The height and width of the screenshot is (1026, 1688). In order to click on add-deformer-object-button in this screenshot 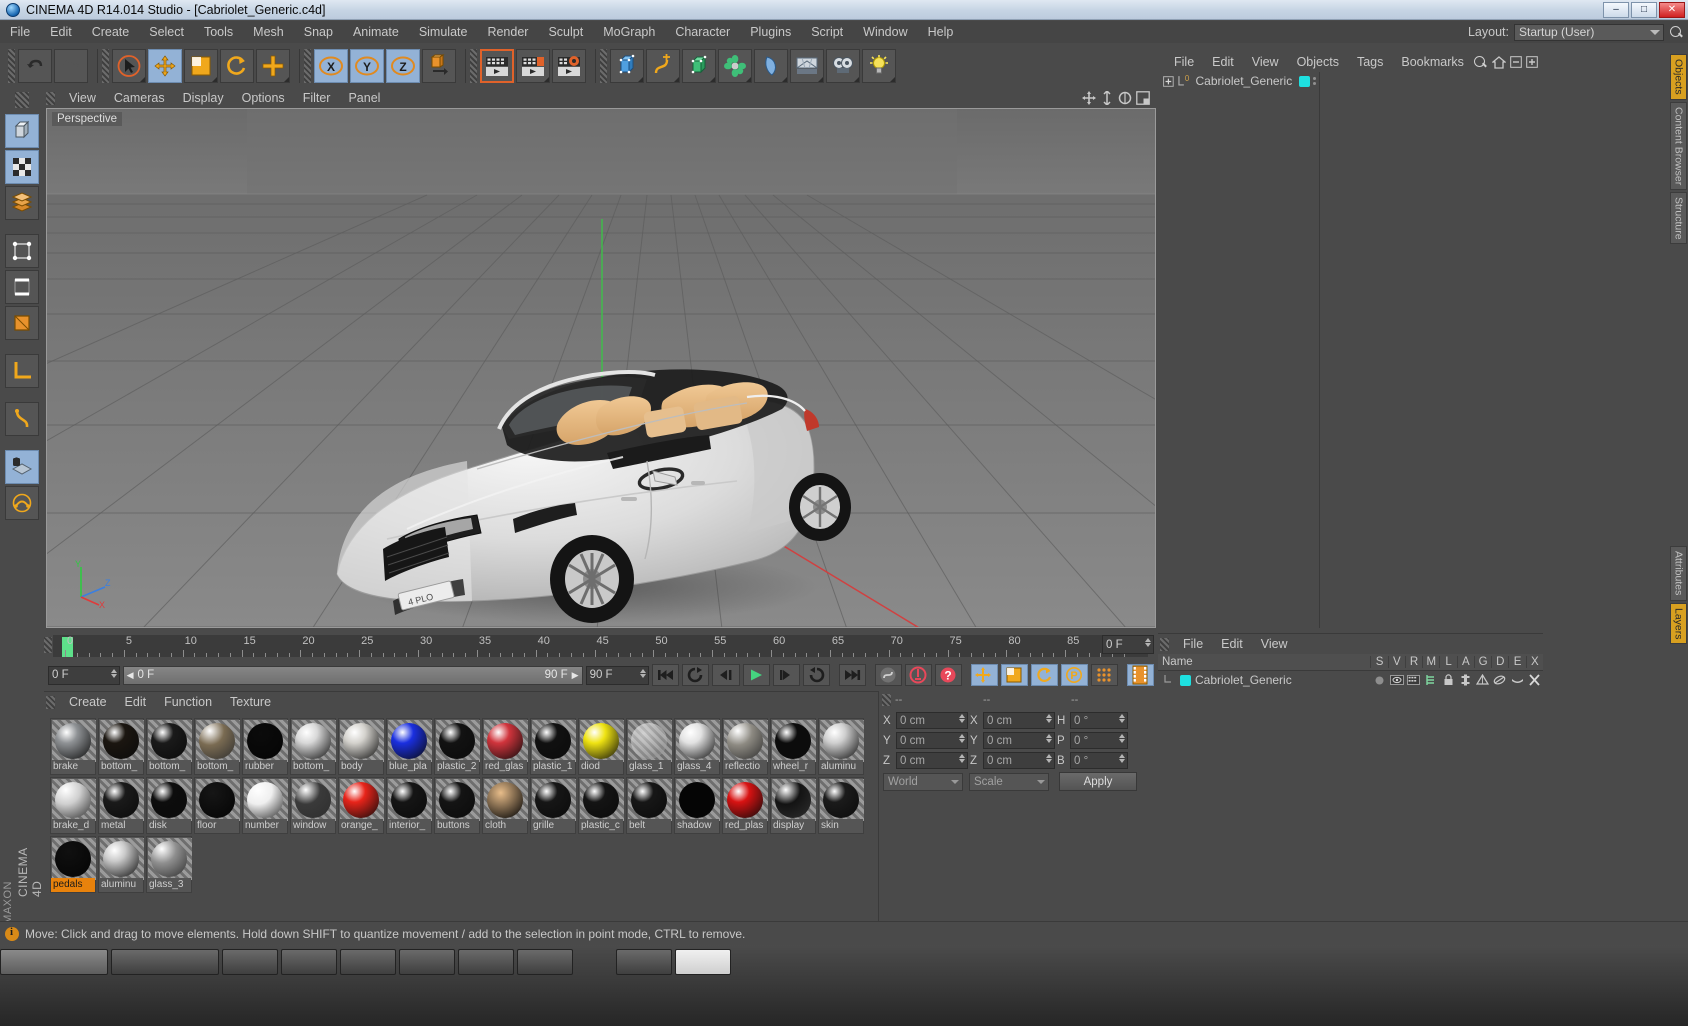, I will do `click(735, 65)`.